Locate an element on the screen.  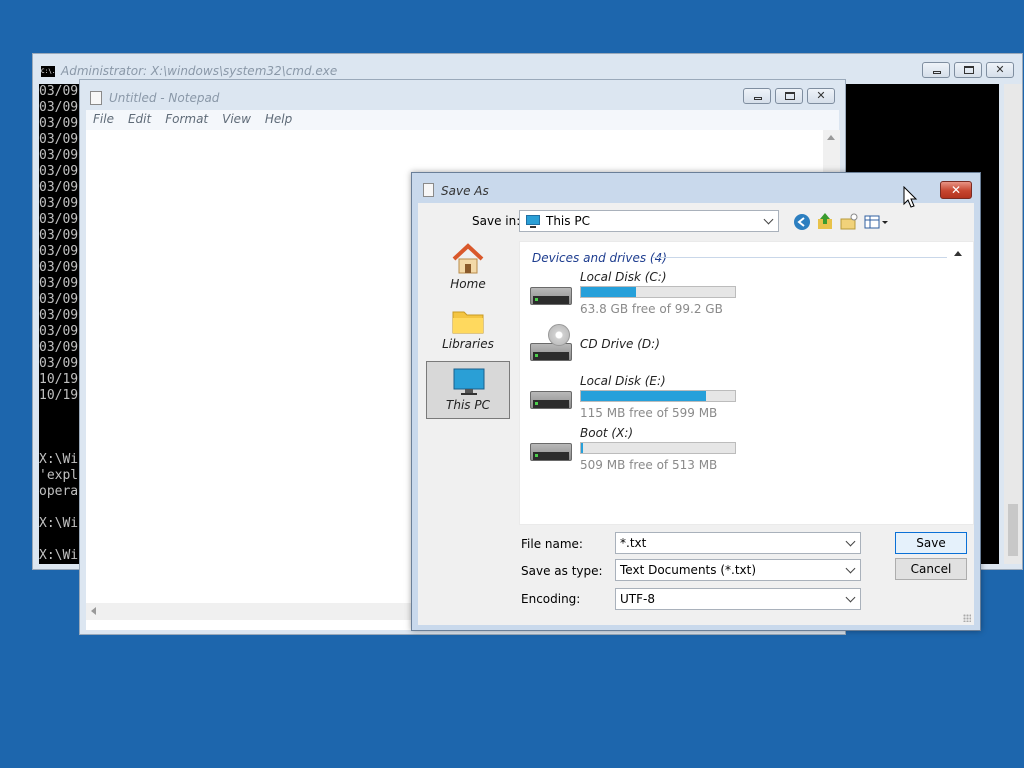
drive-name: Local Disk (C:) is located at coordinates (623, 277).